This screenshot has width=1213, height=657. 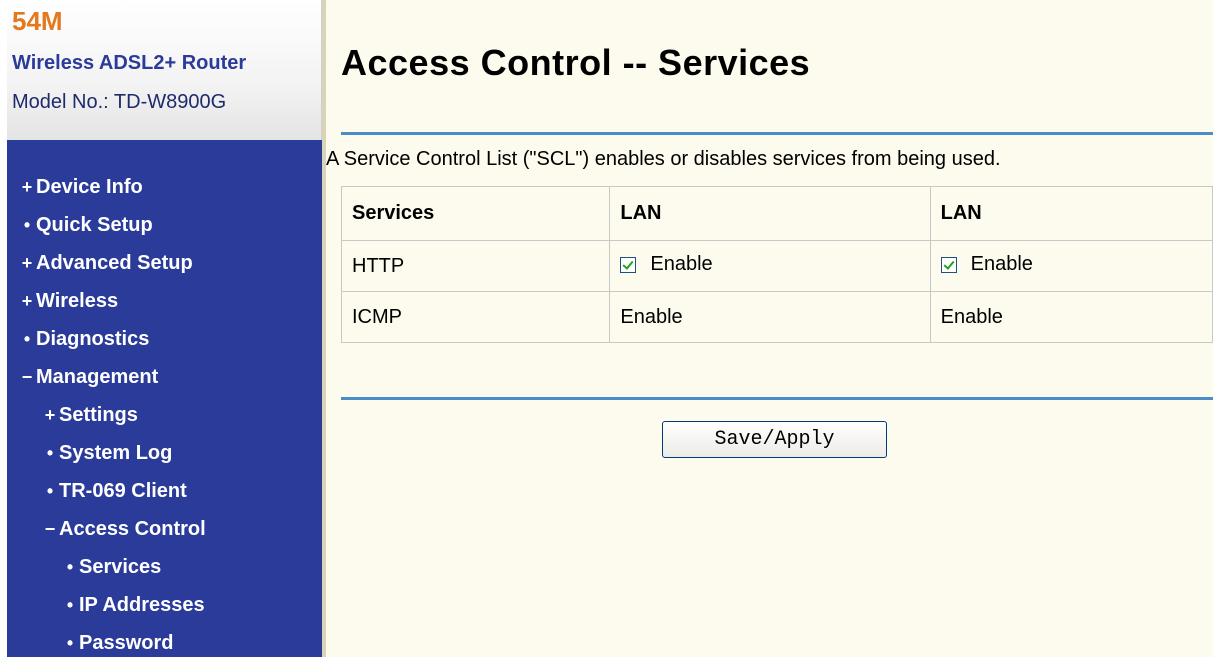 What do you see at coordinates (770, 266) in the screenshot?
I see `http-lan-cell: Enable` at bounding box center [770, 266].